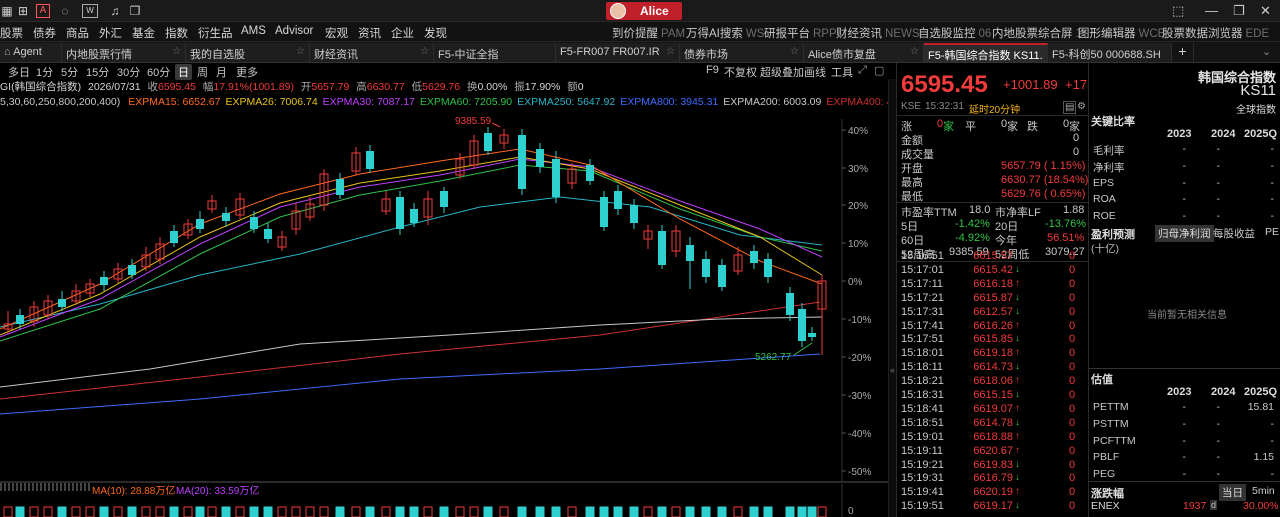  Describe the element at coordinates (7, 11) in the screenshot. I see `app-icon: ▦` at that location.